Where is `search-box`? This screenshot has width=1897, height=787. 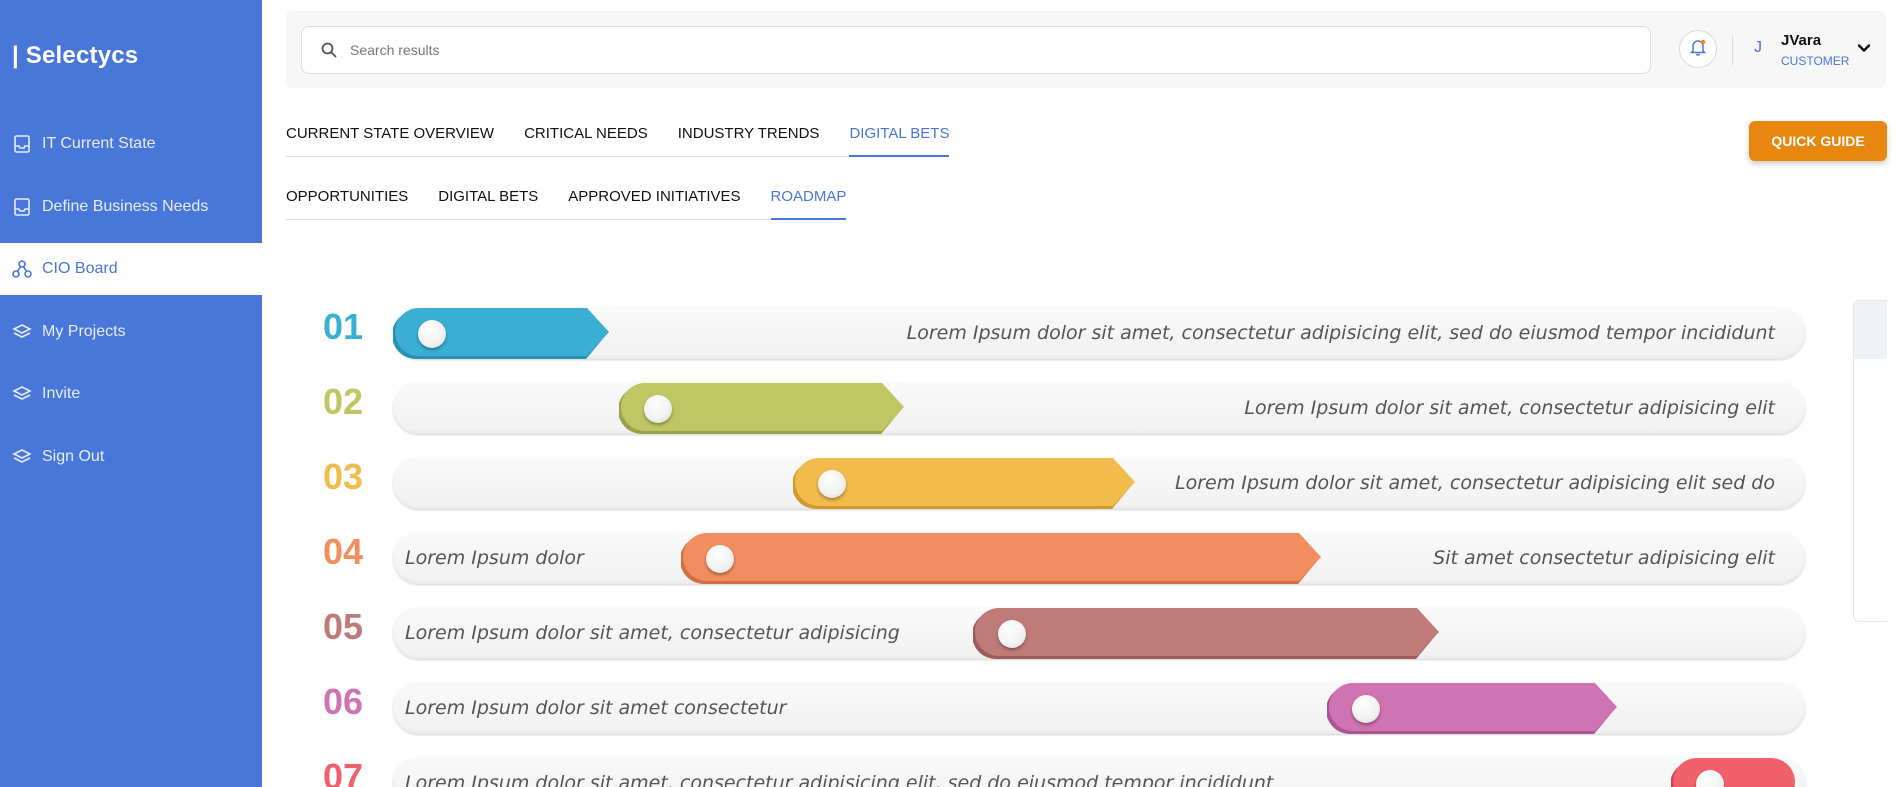
search-box is located at coordinates (976, 50).